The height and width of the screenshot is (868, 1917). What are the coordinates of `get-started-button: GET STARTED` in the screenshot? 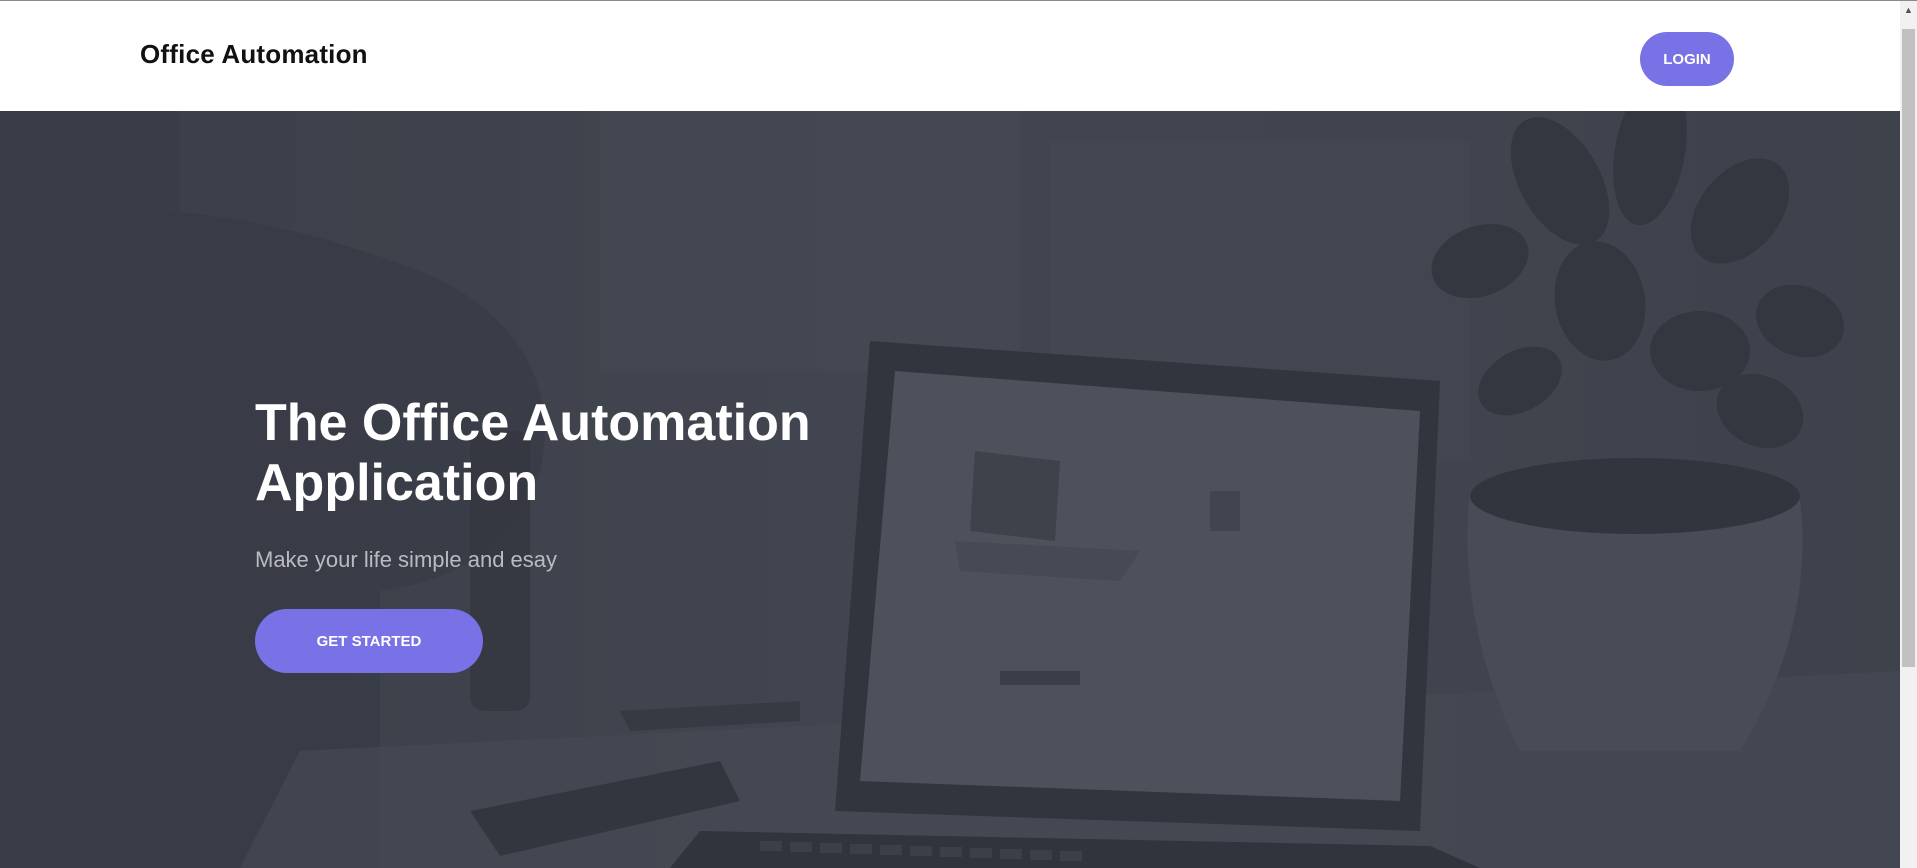 It's located at (369, 641).